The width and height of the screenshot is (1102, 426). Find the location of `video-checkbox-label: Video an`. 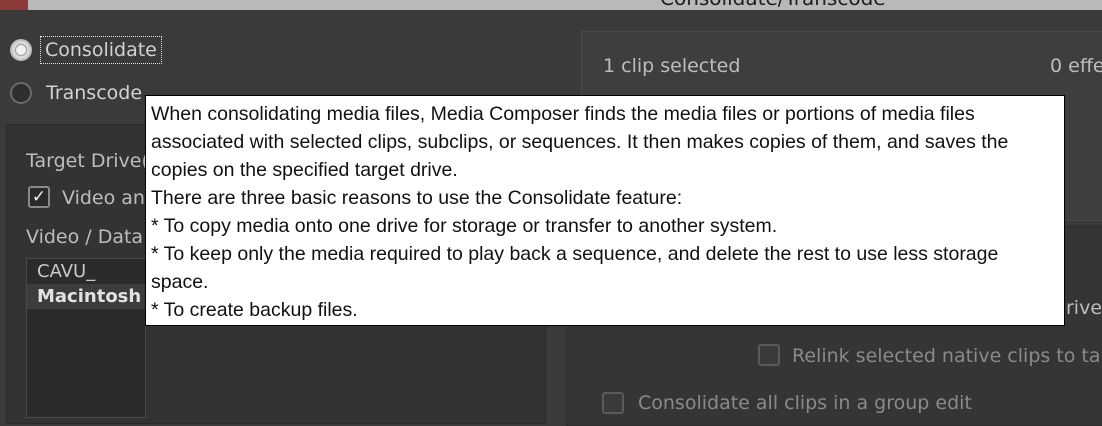

video-checkbox-label: Video an is located at coordinates (103, 198).